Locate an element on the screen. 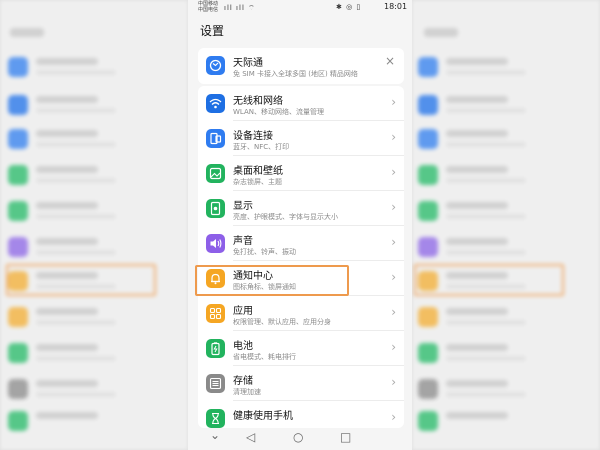  settings-item-tianjitong: 天际通 免 SIM 卡接入全球多国 (地区) 精品网络 × is located at coordinates (301, 65).